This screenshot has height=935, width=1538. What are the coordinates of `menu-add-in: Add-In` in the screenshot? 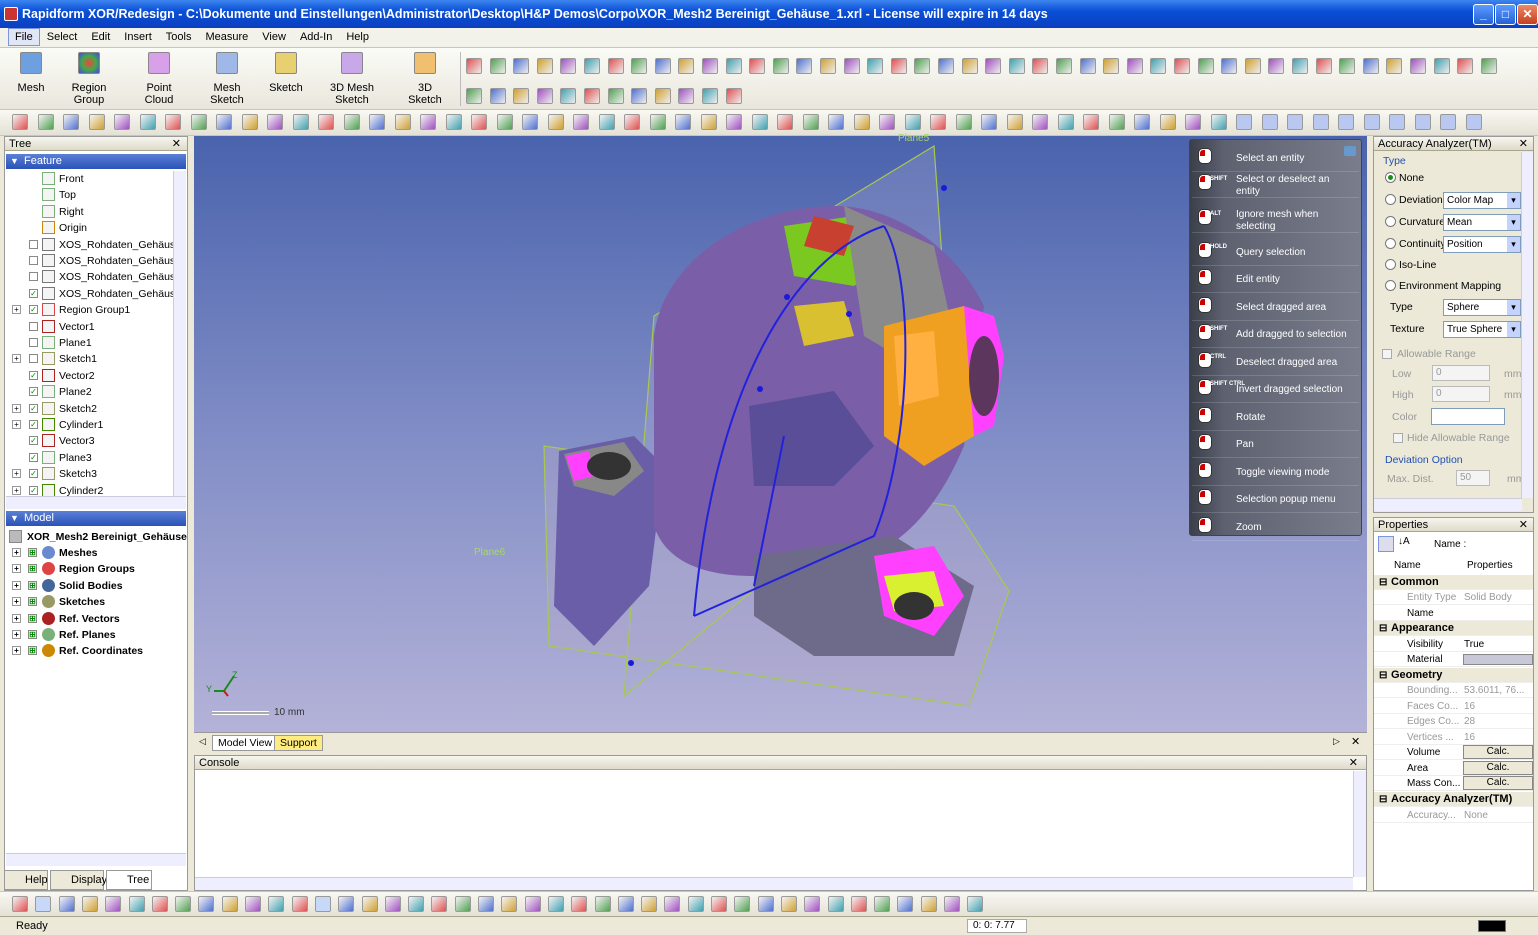 It's located at (316, 37).